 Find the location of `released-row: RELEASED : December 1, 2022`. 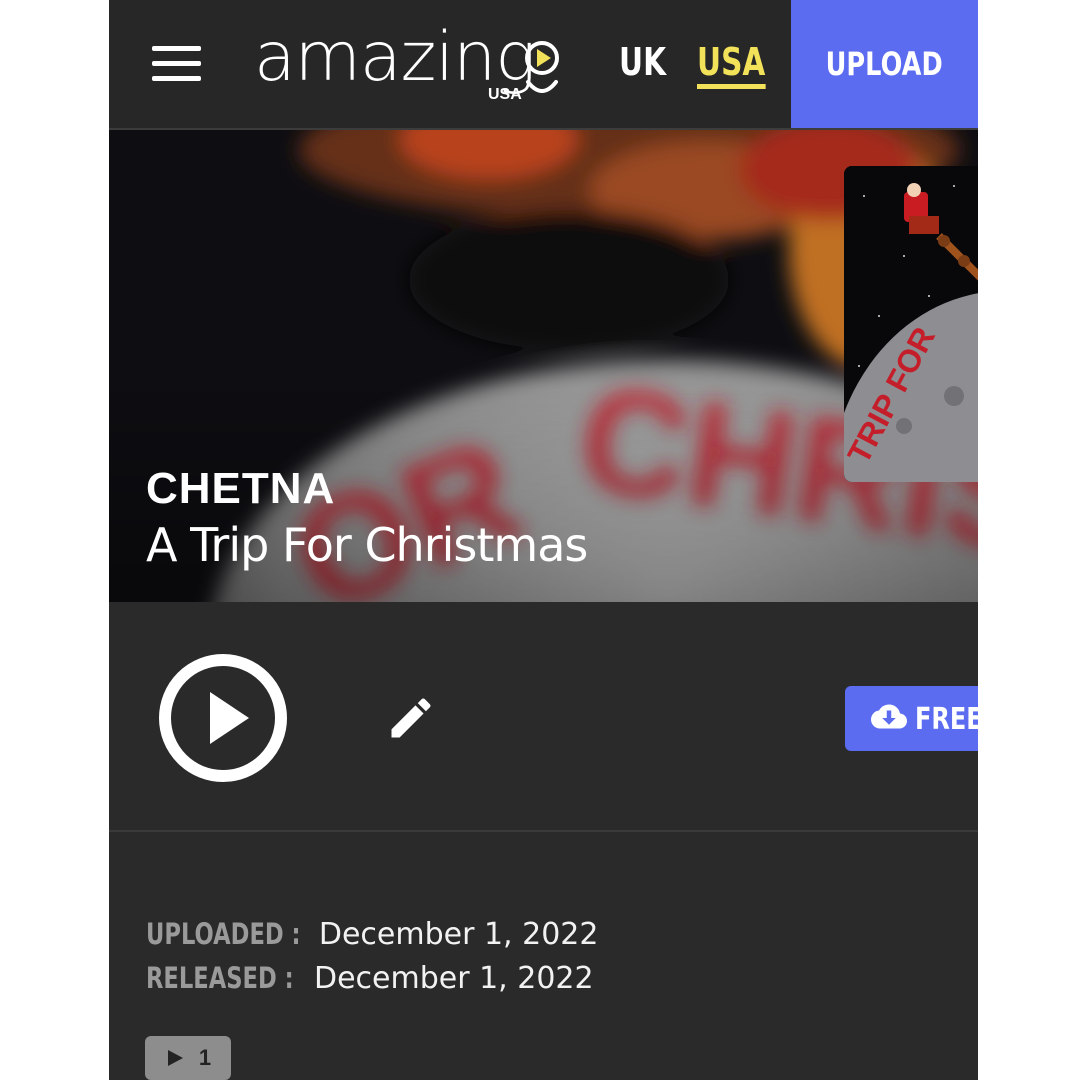

released-row: RELEASED : December 1, 2022 is located at coordinates (370, 978).